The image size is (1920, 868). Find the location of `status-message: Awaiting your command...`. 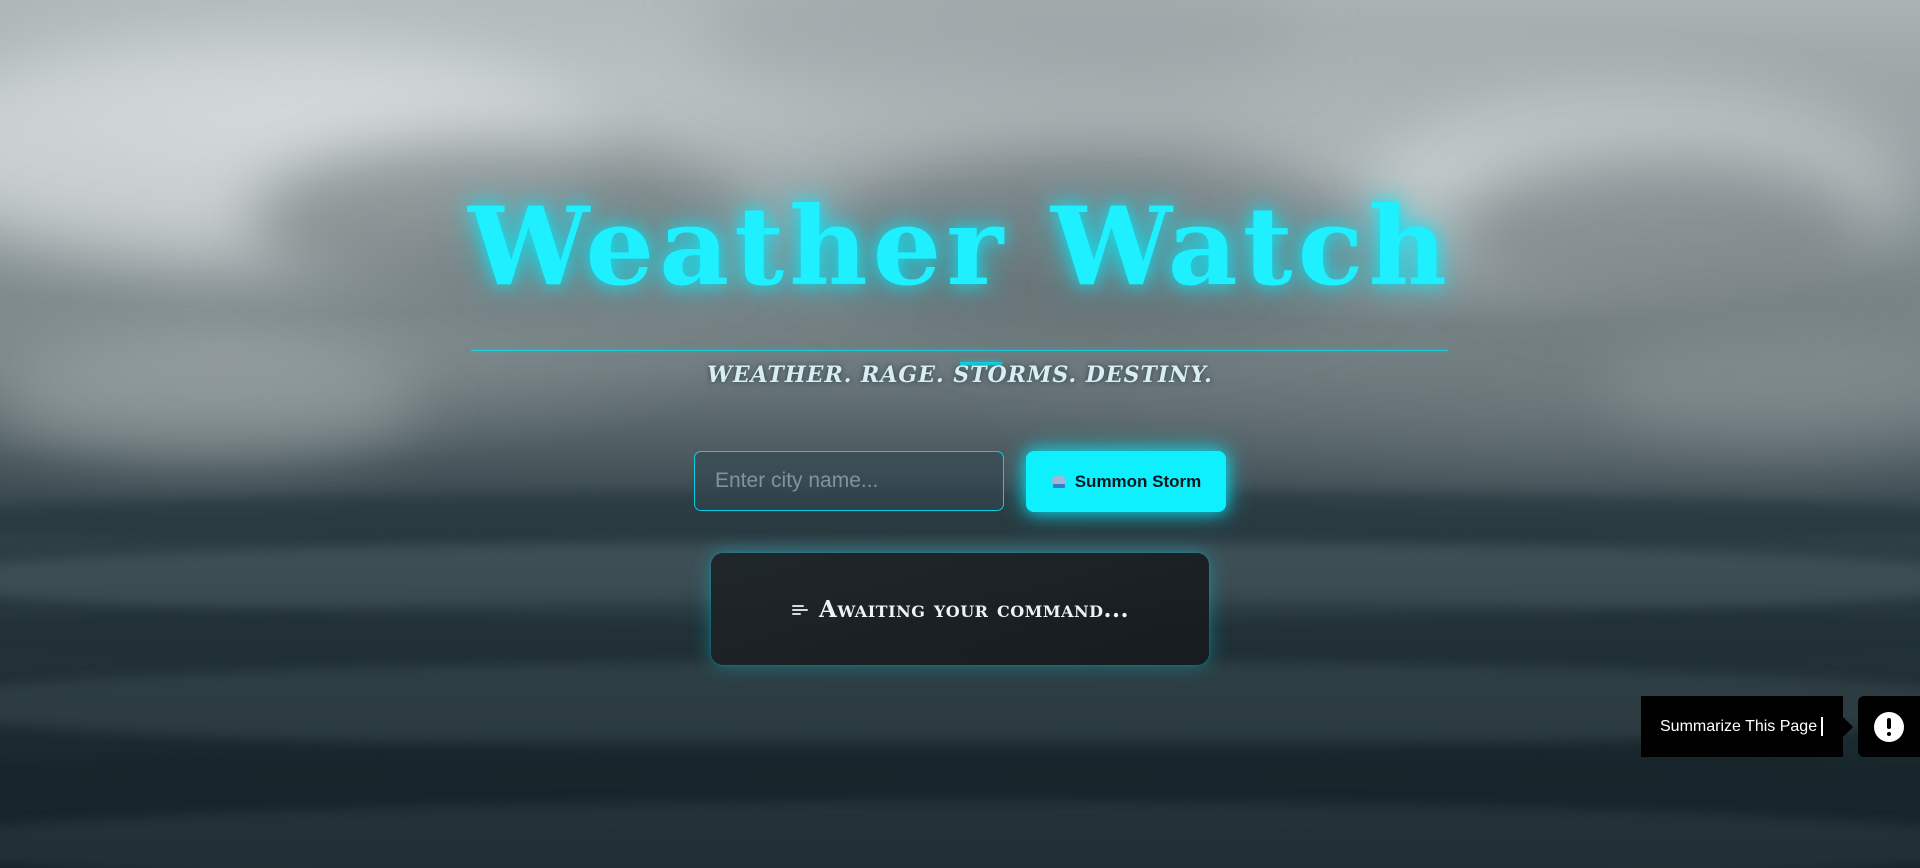

status-message: Awaiting your command... is located at coordinates (974, 609).